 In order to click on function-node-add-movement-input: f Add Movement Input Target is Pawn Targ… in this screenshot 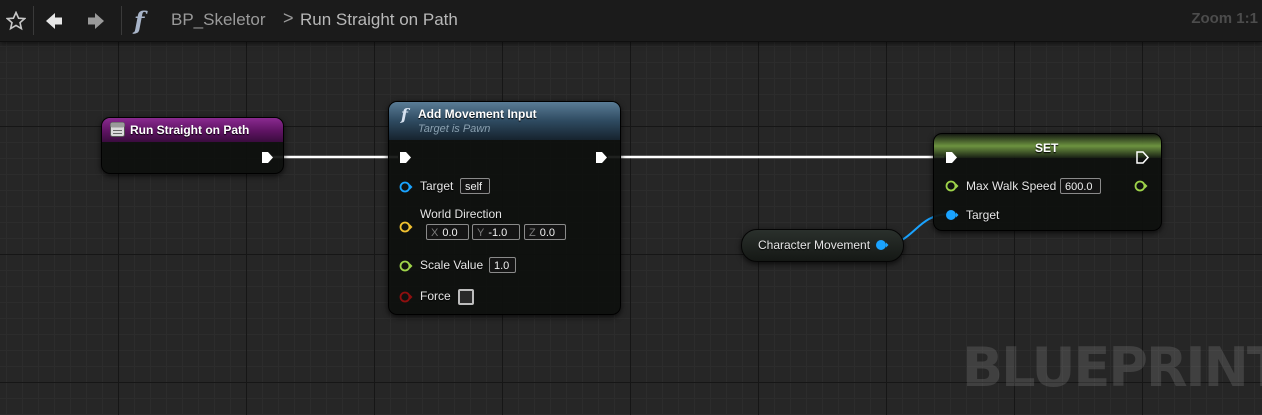, I will do `click(504, 208)`.